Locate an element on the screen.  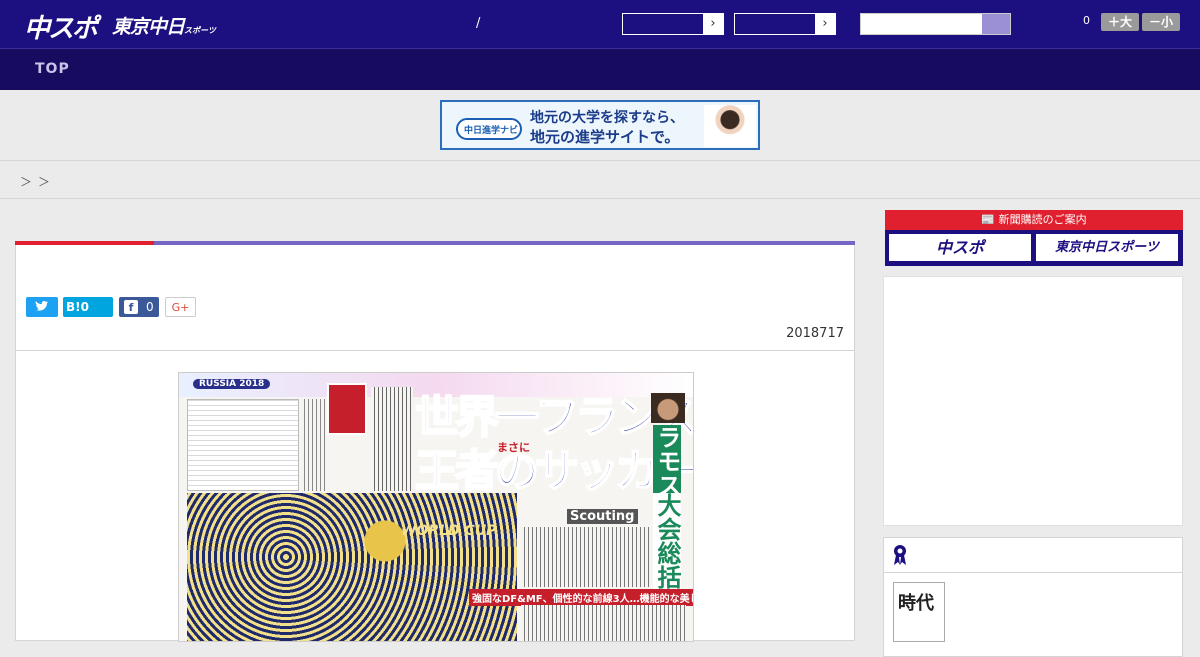
subscribe-banner-title: 📰 新聞購読のご案内 is located at coordinates (1034, 220).